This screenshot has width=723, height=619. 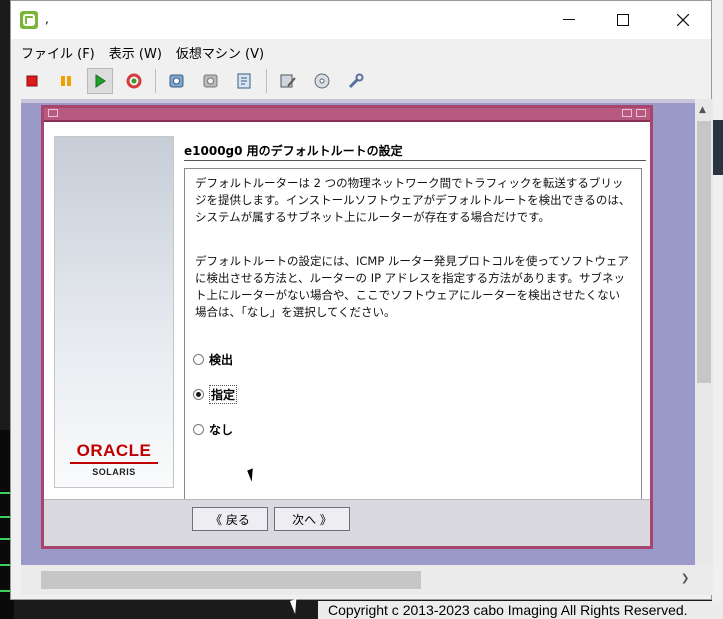 What do you see at coordinates (230, 519) in the screenshot?
I see `back-button: 《 戻る` at bounding box center [230, 519].